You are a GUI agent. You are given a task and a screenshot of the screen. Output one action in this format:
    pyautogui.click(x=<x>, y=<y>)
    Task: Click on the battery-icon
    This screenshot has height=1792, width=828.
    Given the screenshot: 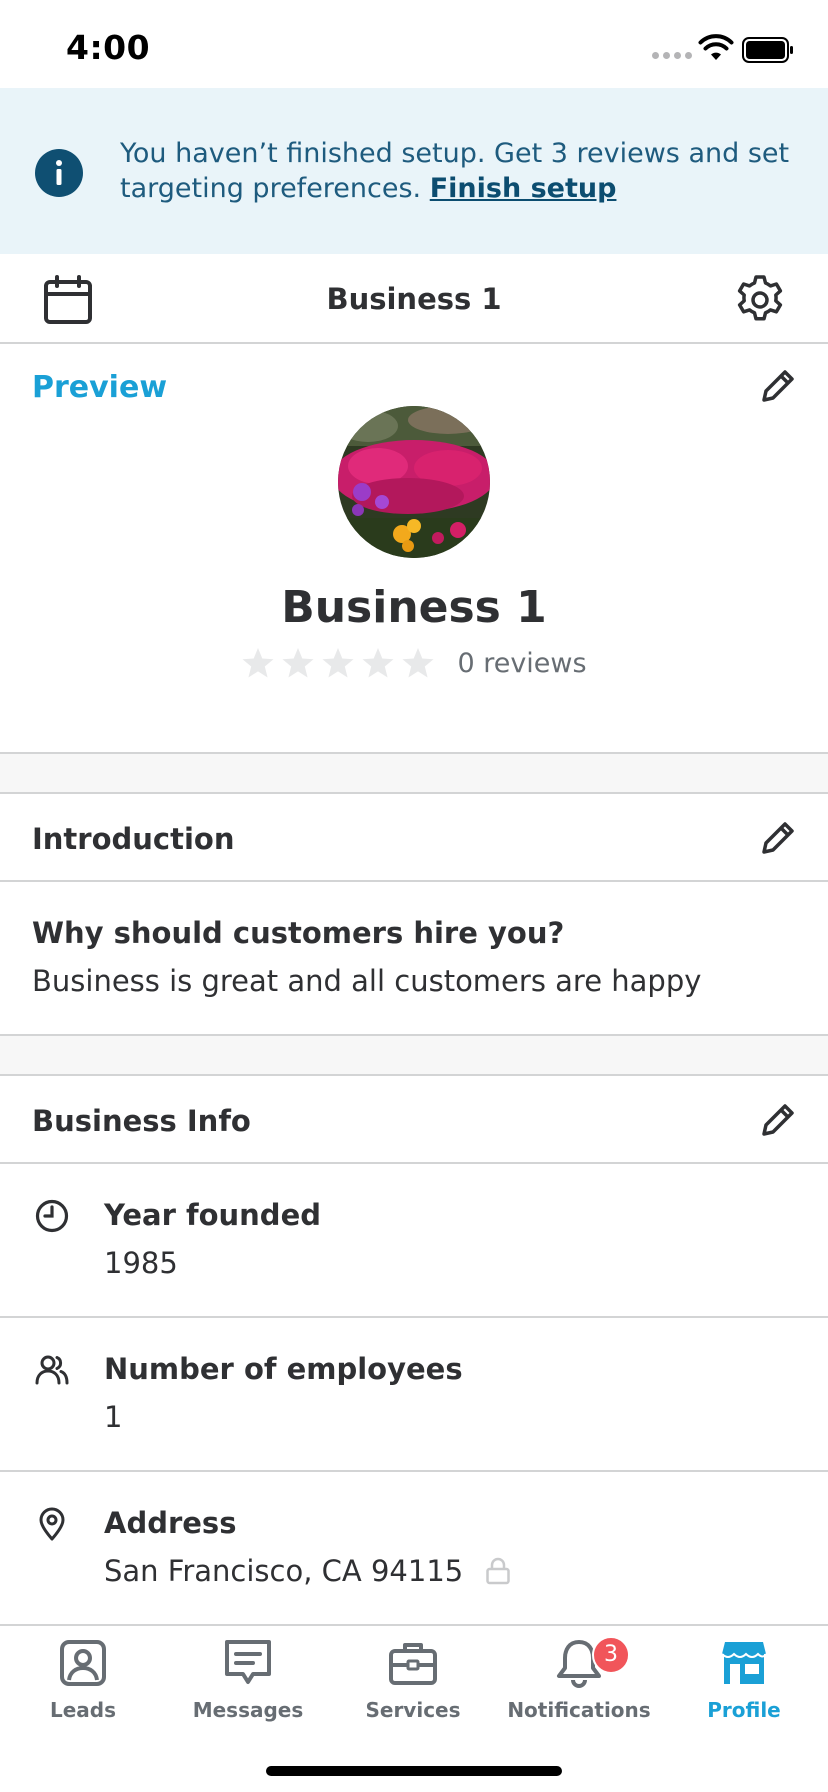 What is the action you would take?
    pyautogui.click(x=767, y=50)
    